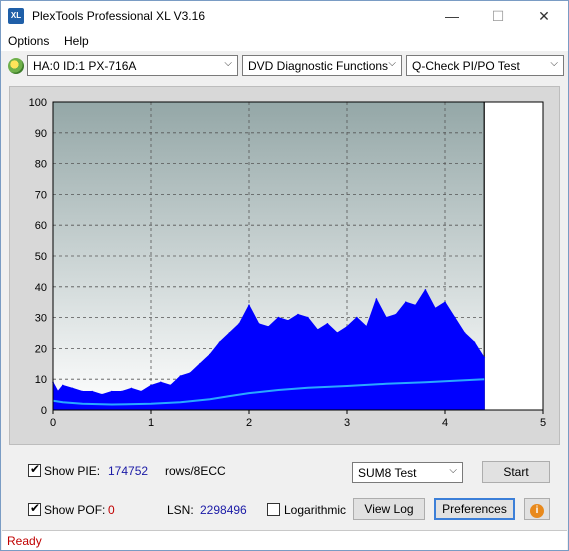  I want to click on logarithmic-label: Logarithmic, so click(315, 510).